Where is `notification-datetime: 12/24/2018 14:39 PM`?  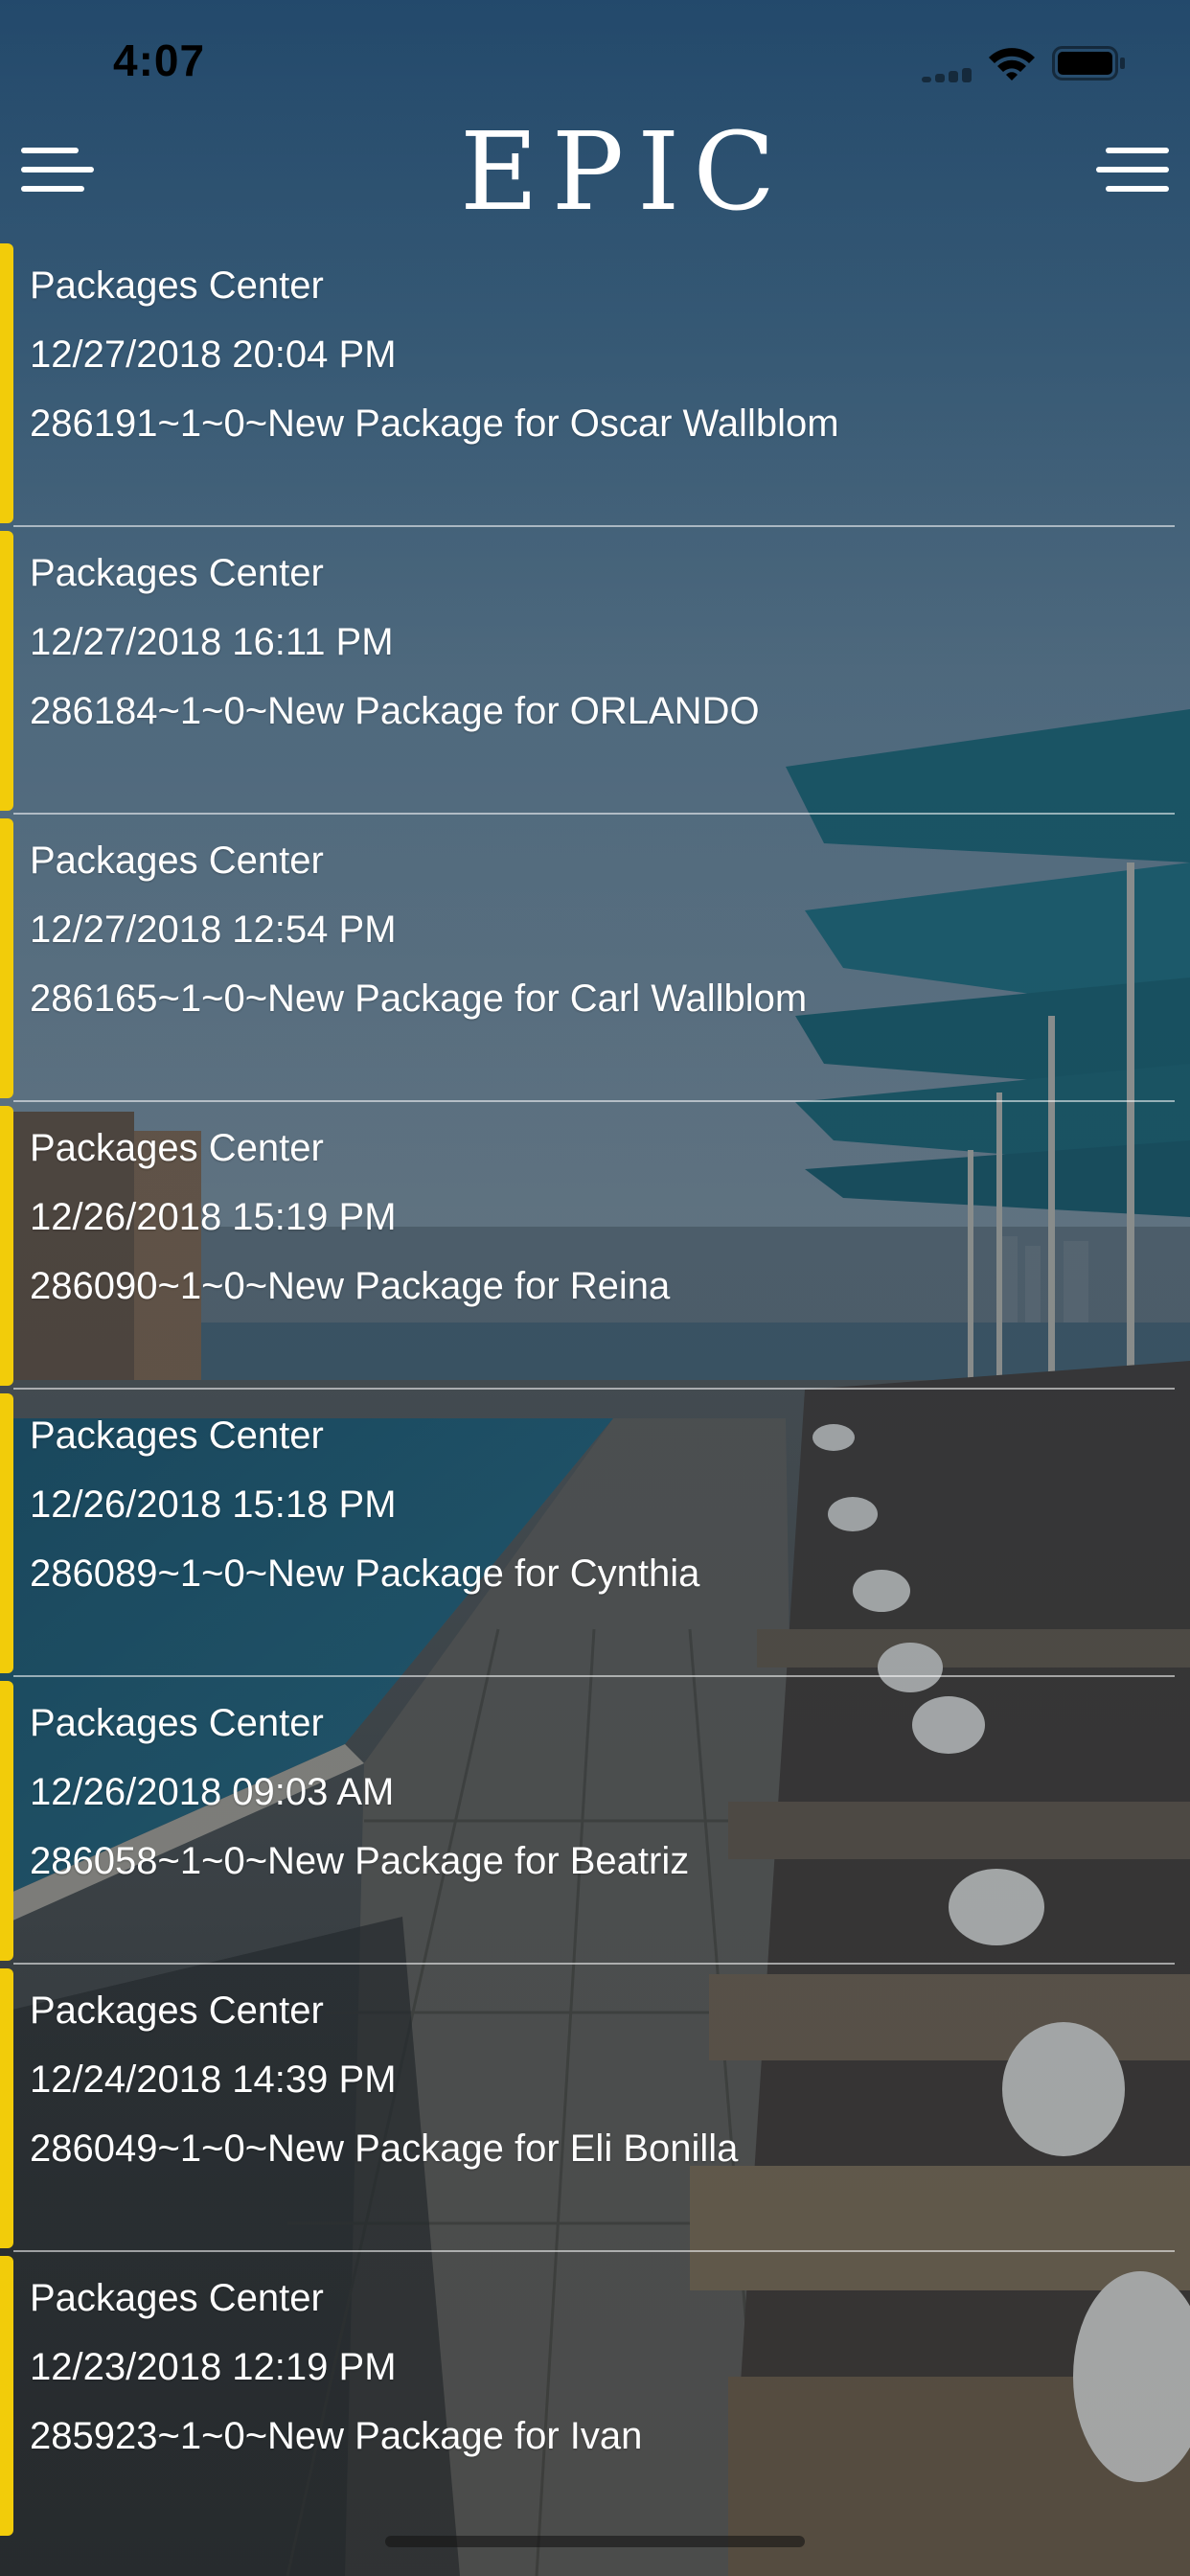
notification-datetime: 12/24/2018 14:39 PM is located at coordinates (214, 2079).